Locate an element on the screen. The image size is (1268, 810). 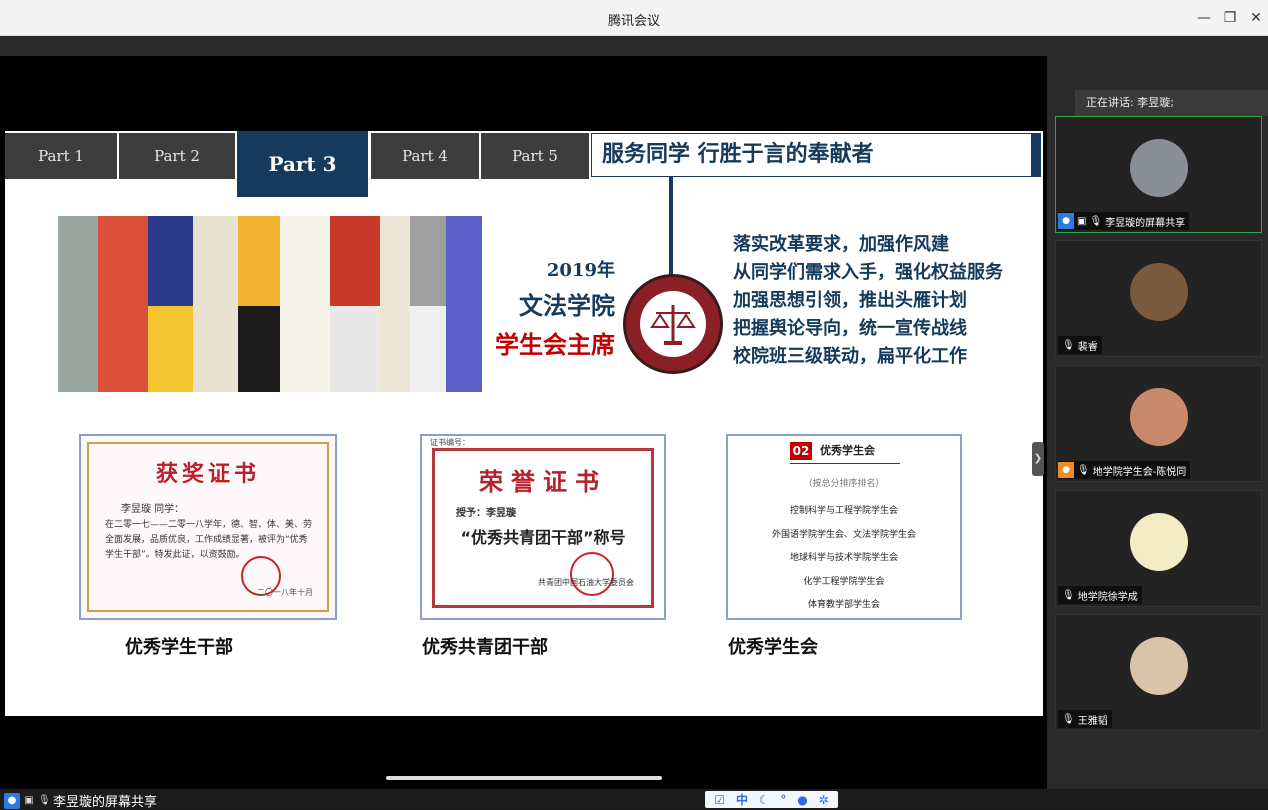
college-emblem-logo is located at coordinates (673, 324).